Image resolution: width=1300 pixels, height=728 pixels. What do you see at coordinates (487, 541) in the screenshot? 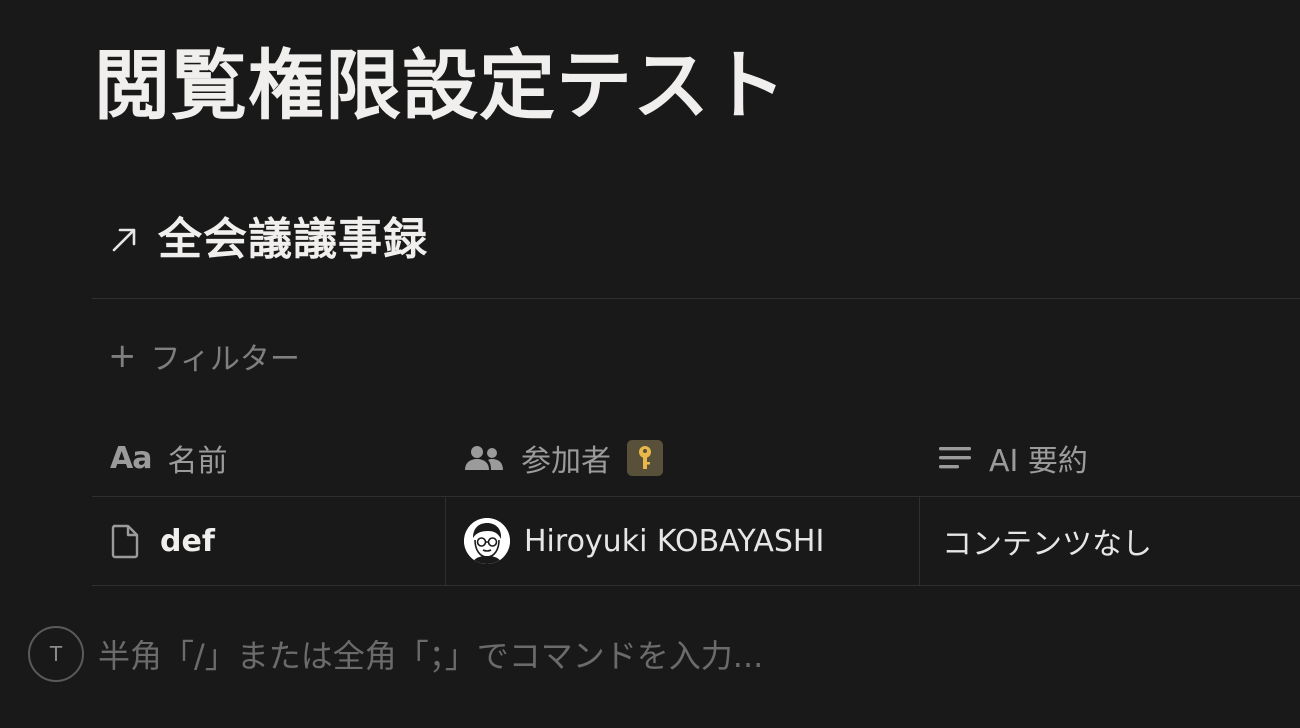
I see `avatar` at bounding box center [487, 541].